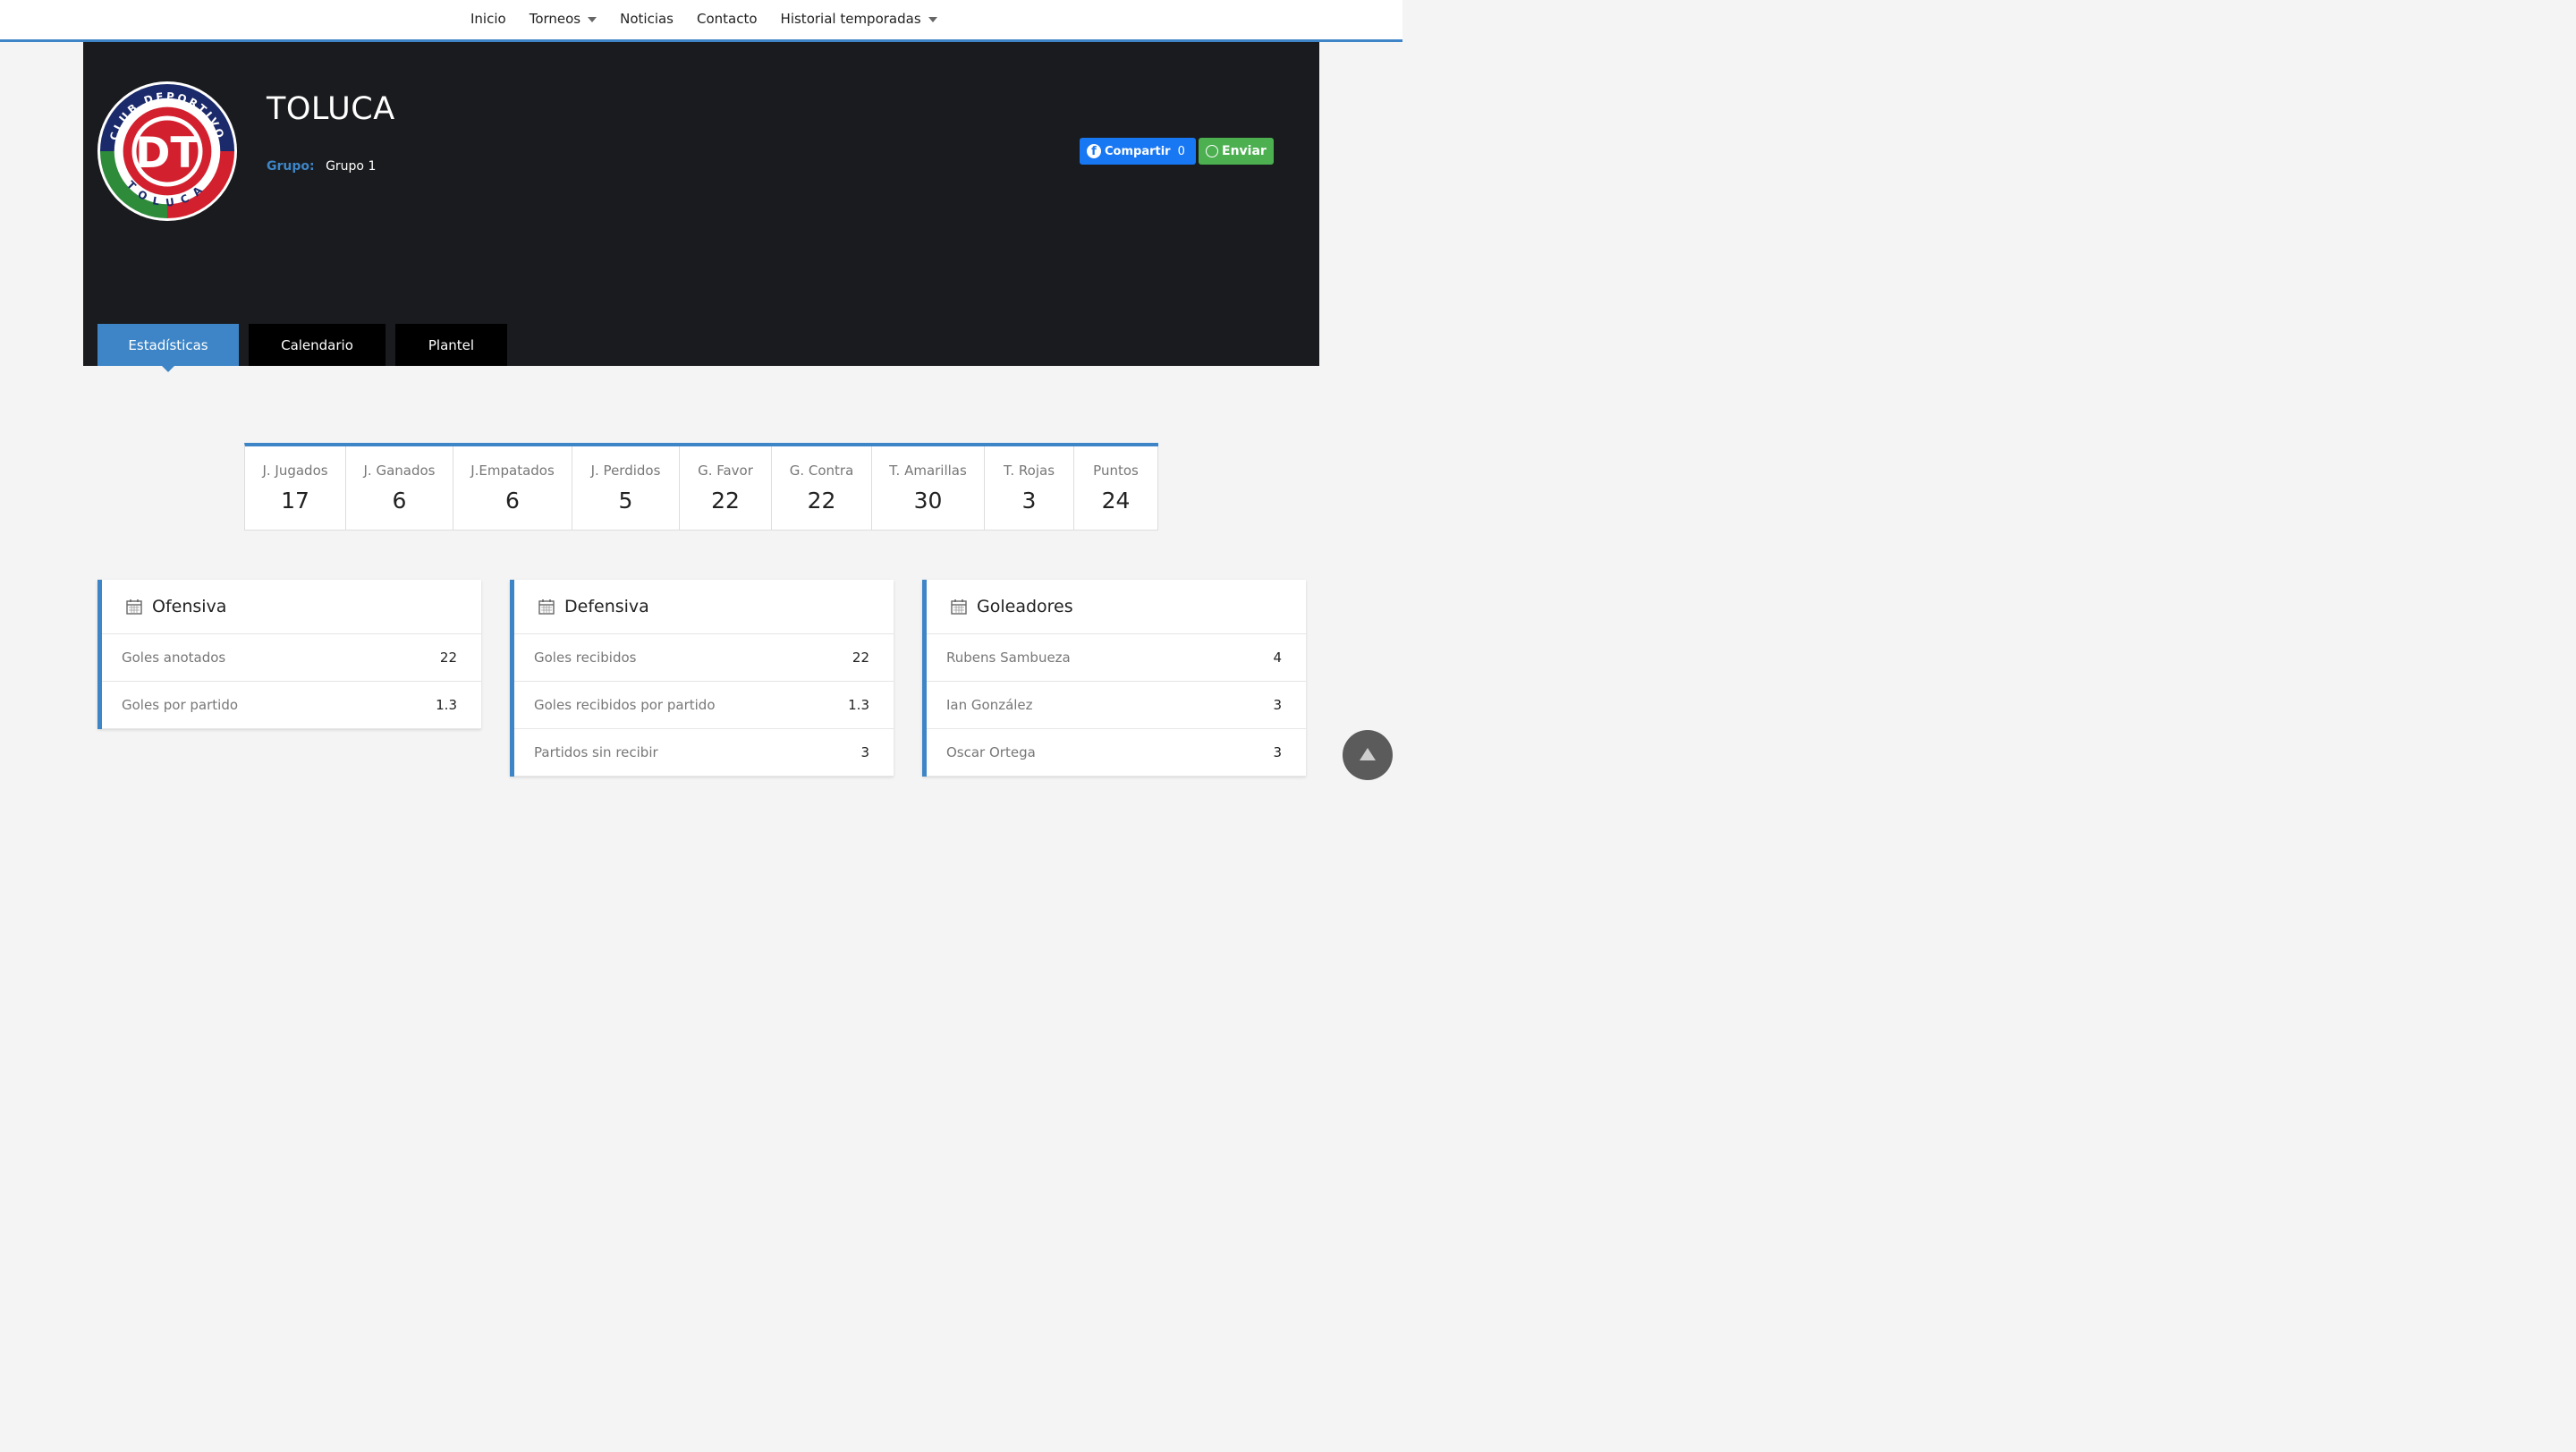 This screenshot has width=2576, height=1452. Describe the element at coordinates (704, 753) in the screenshot. I see `list-item: Partidos sin recibir 3` at that location.